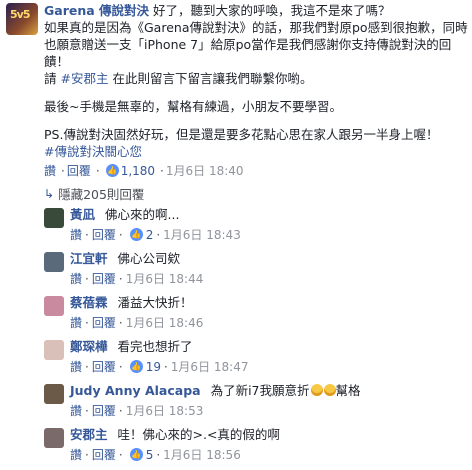 The image size is (472, 470). What do you see at coordinates (85, 78) in the screenshot?
I see `hashtag-link: #安郡主` at bounding box center [85, 78].